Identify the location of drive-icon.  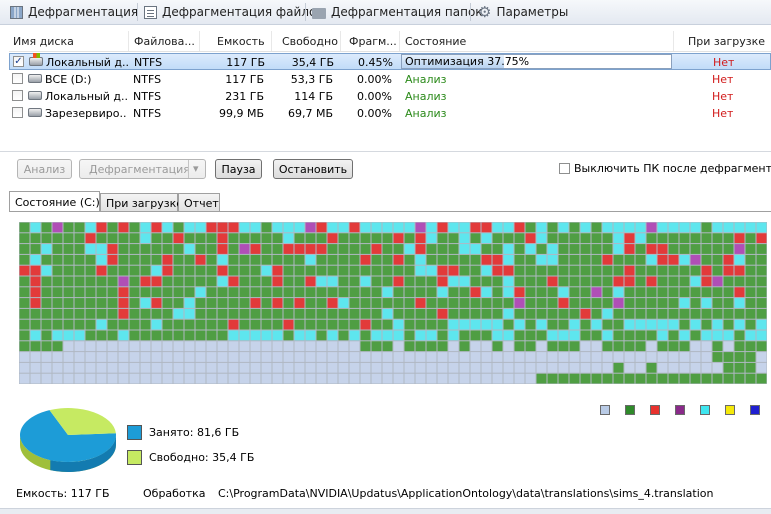
(35, 112).